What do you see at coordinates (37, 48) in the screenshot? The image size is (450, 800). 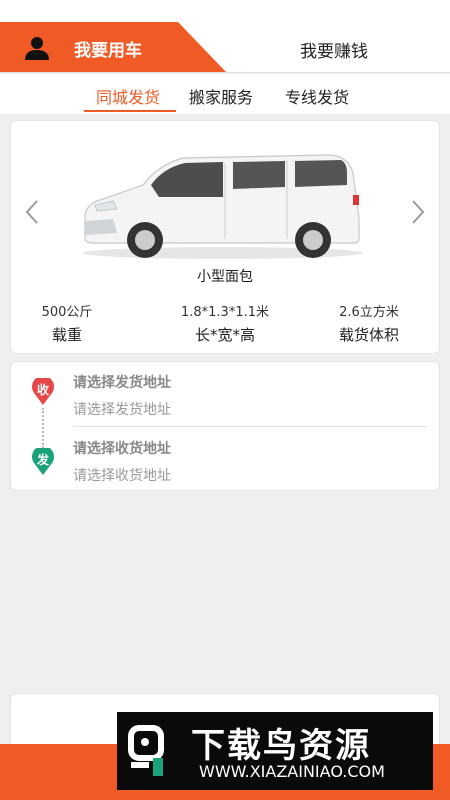 I see `user-icon` at bounding box center [37, 48].